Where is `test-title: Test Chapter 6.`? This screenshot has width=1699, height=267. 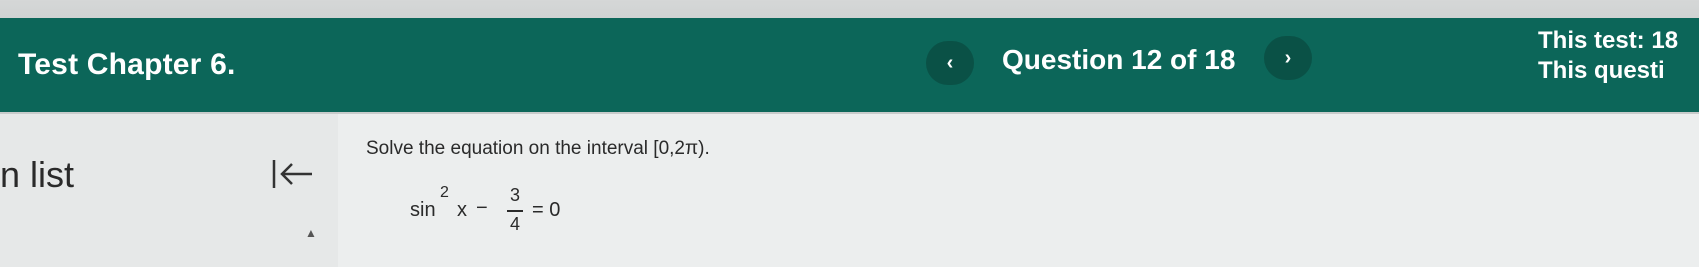 test-title: Test Chapter 6. is located at coordinates (127, 64).